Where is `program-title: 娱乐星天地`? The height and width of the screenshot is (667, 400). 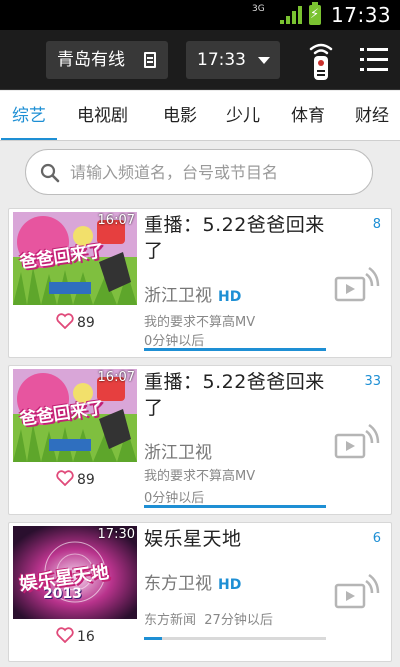 program-title: 娱乐星天地 is located at coordinates (193, 539).